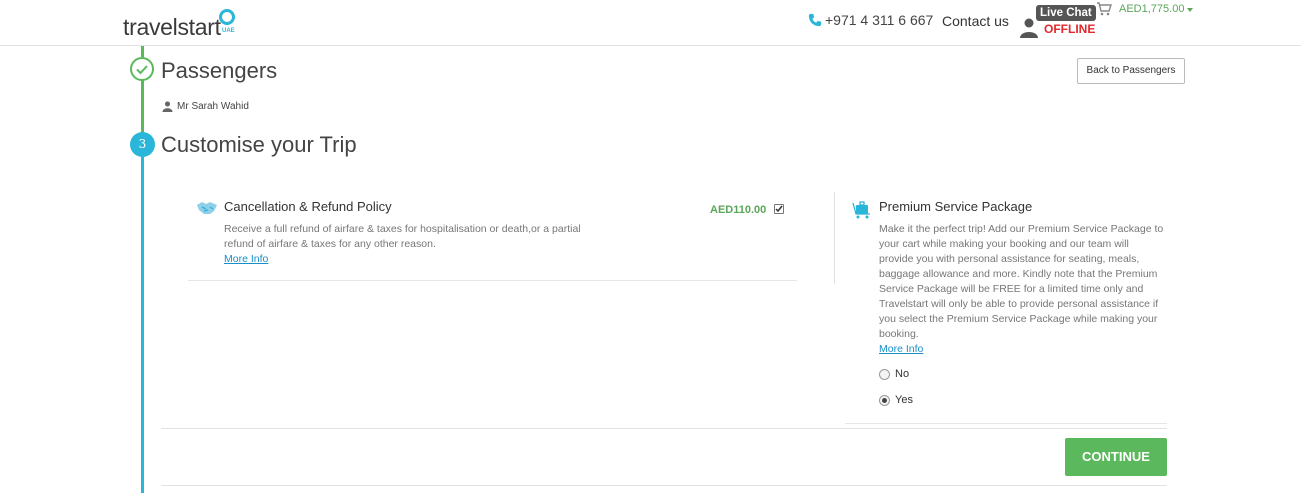  What do you see at coordinates (259, 144) in the screenshot?
I see `customise-heading: Customise your Trip` at bounding box center [259, 144].